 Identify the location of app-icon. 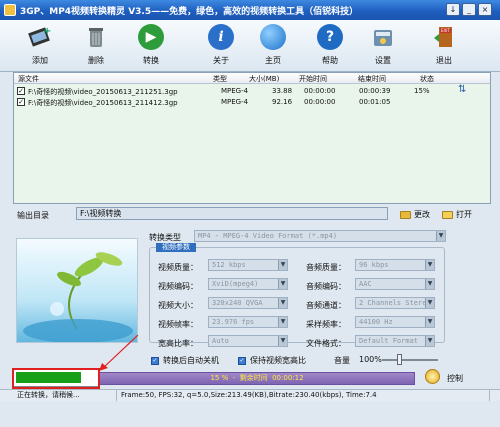
(10, 10).